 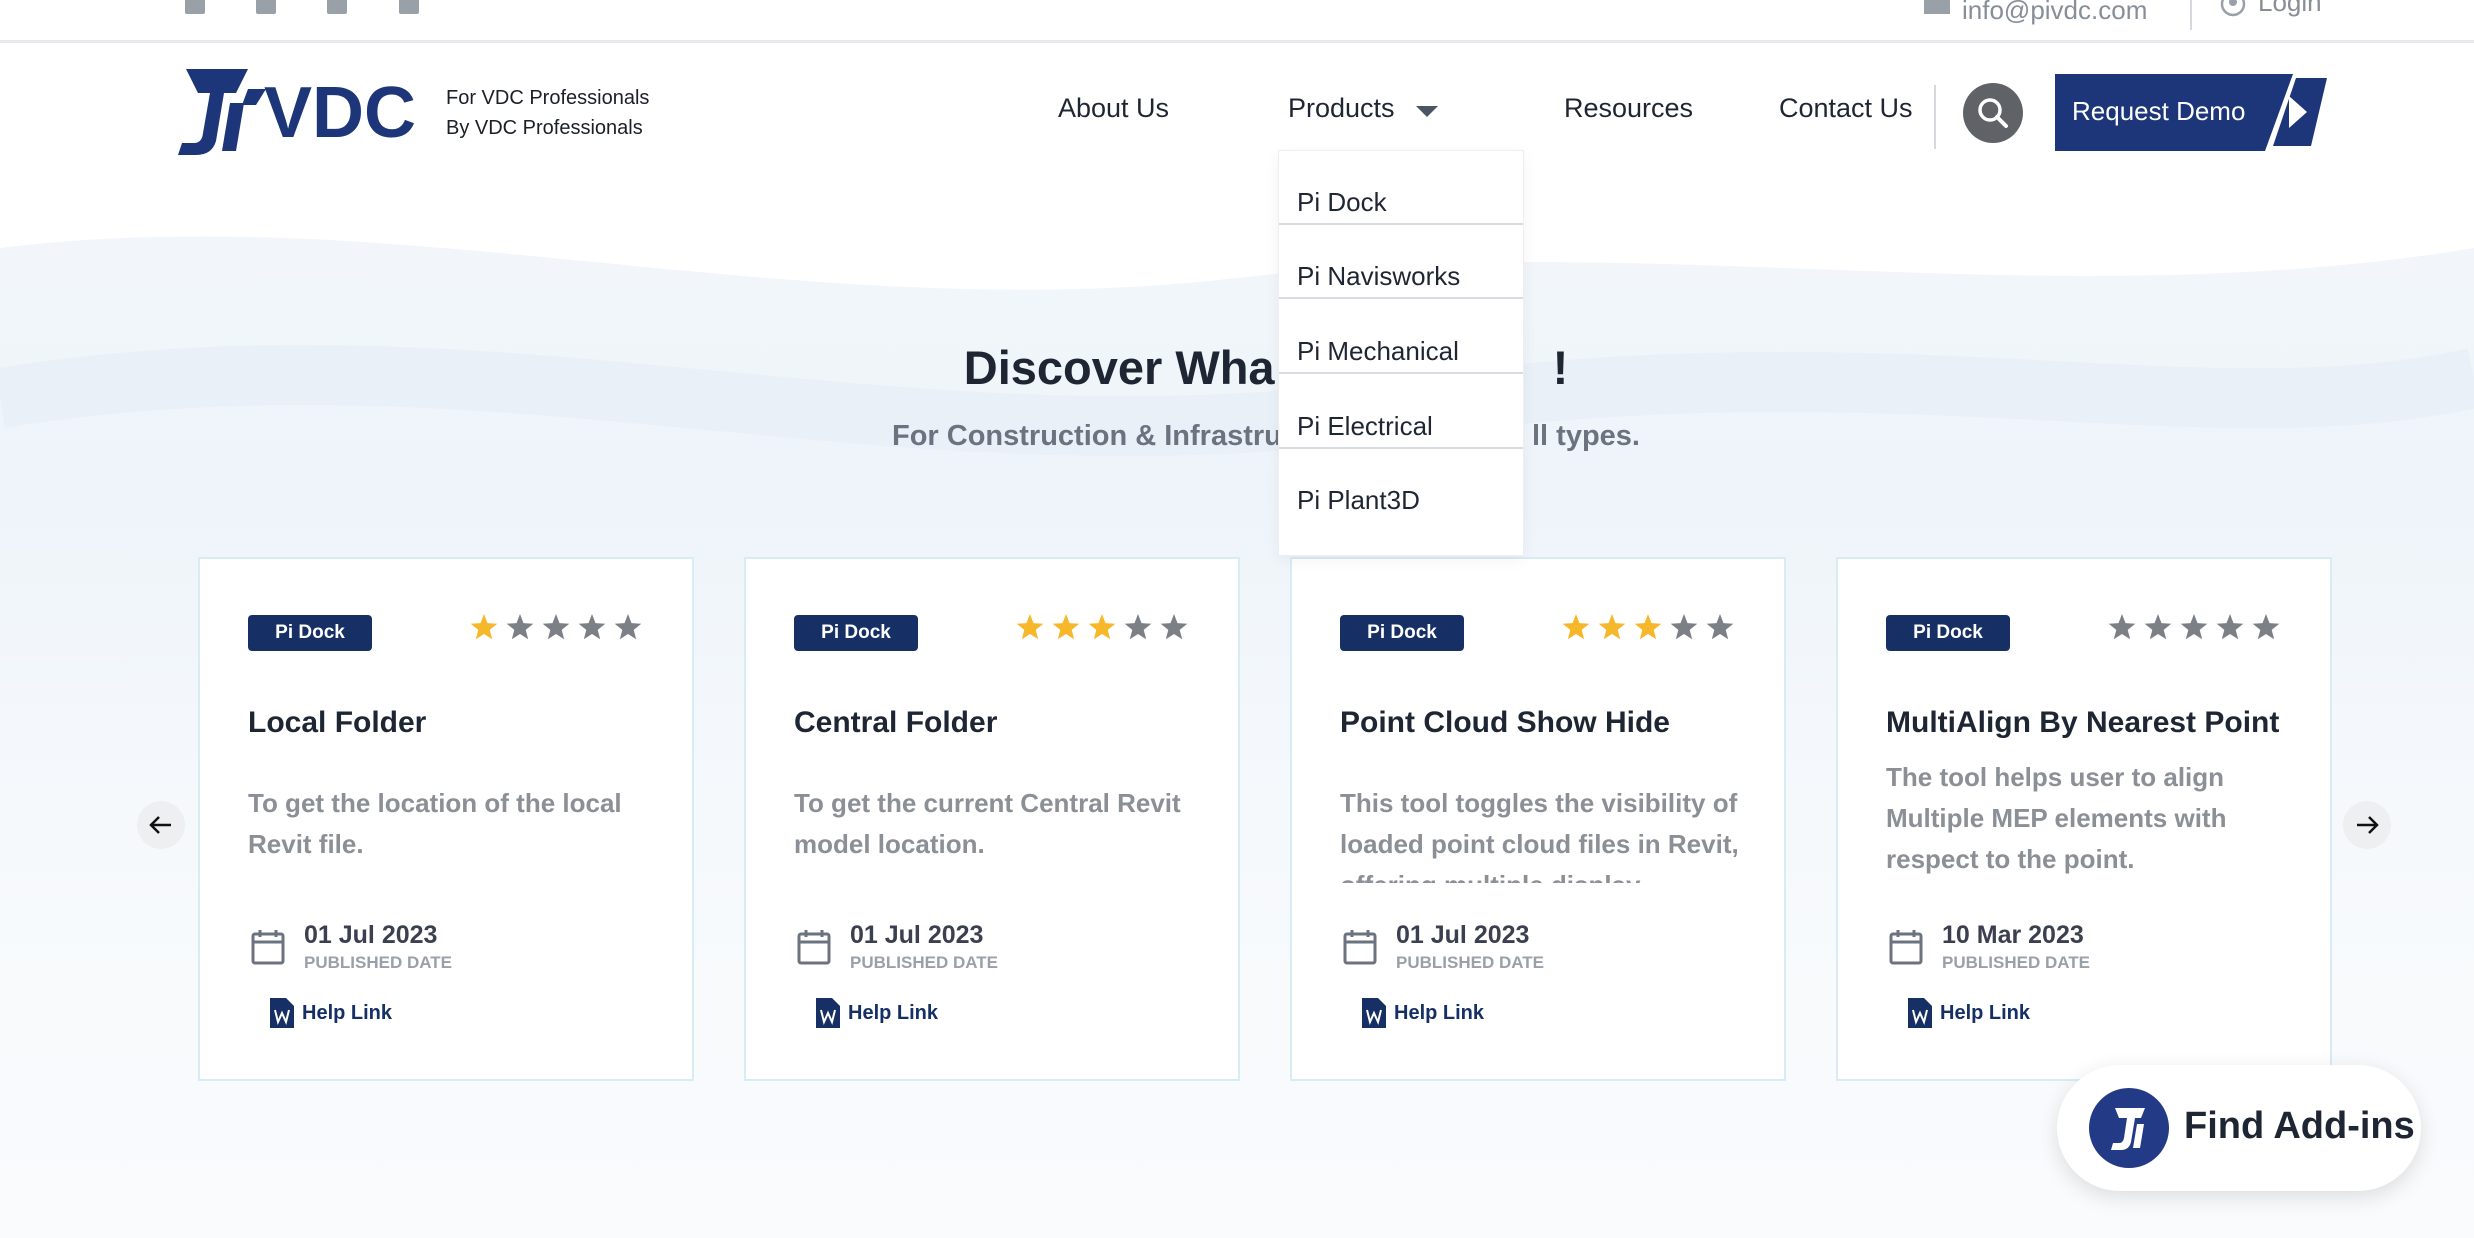 What do you see at coordinates (1846, 108) in the screenshot?
I see `nav-contact-us: Contact Us` at bounding box center [1846, 108].